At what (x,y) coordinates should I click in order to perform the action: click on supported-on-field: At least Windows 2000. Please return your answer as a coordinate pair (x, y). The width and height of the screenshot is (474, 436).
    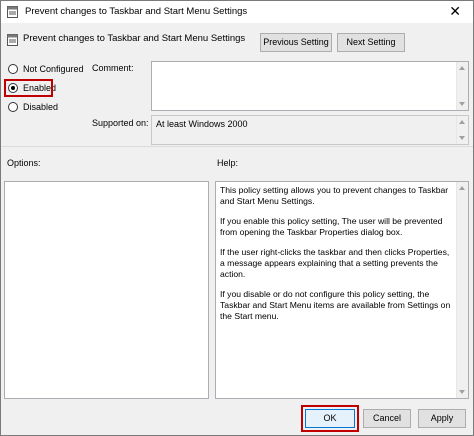
    Looking at the image, I should click on (310, 130).